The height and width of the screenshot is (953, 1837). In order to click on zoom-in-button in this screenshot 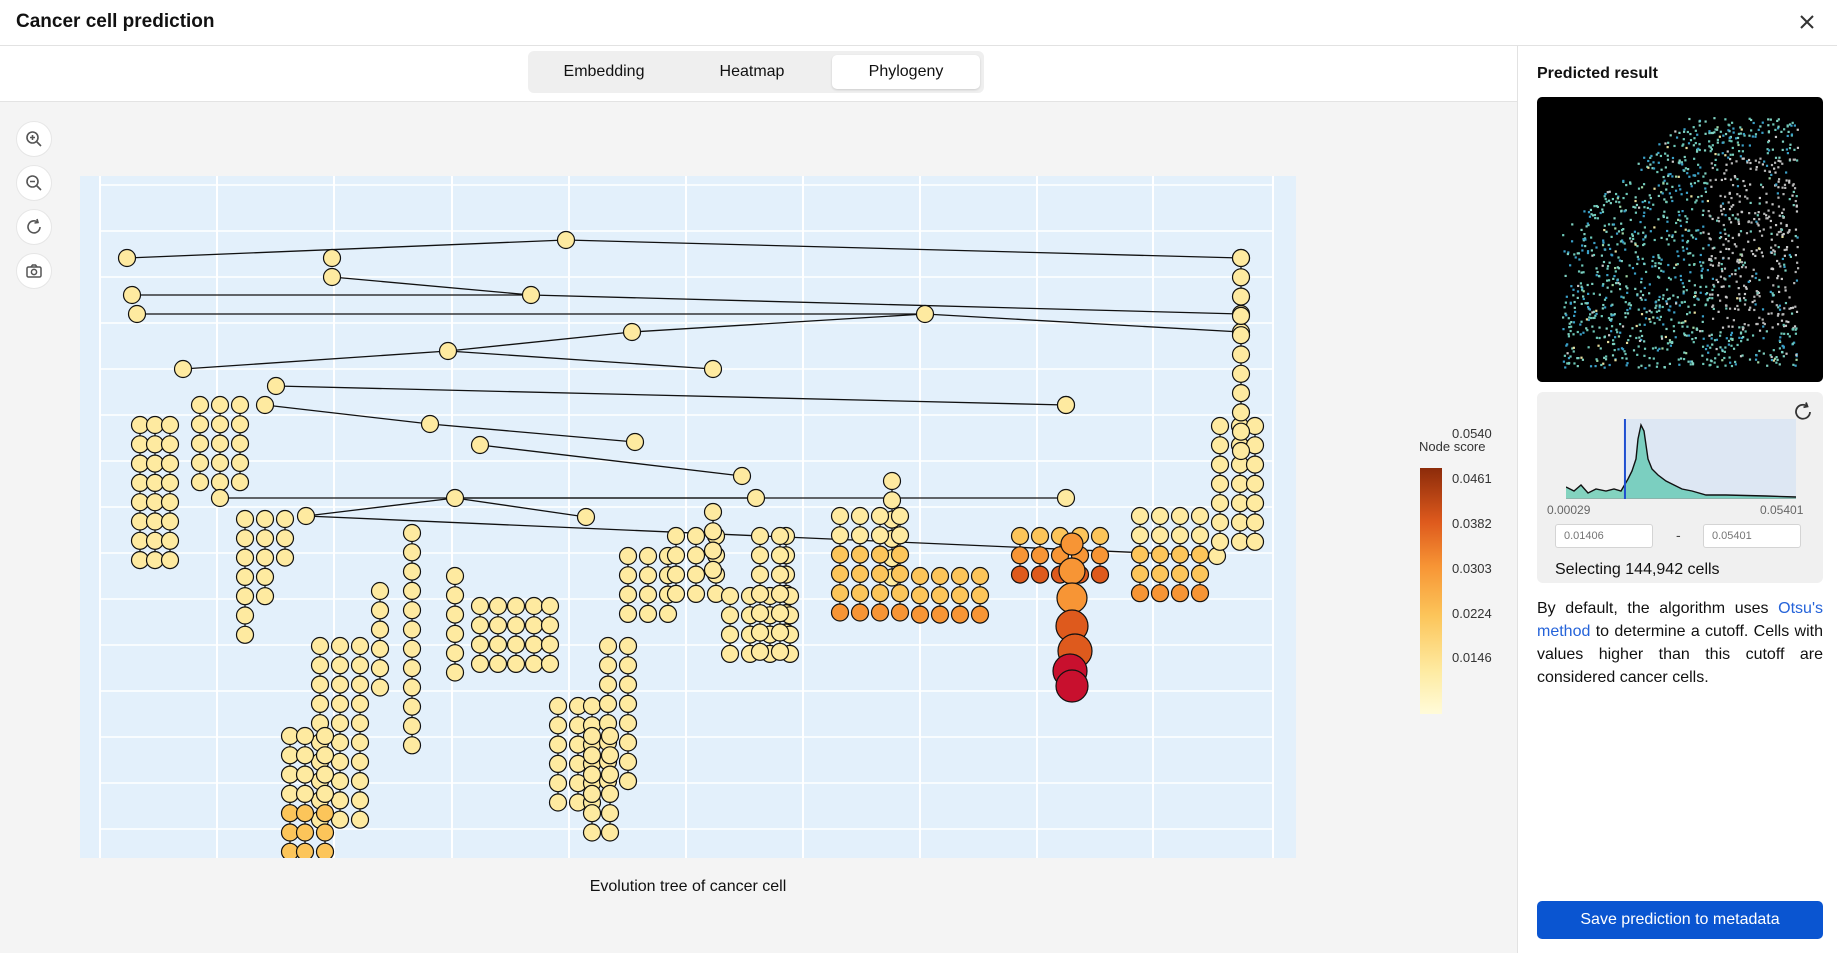, I will do `click(34, 139)`.